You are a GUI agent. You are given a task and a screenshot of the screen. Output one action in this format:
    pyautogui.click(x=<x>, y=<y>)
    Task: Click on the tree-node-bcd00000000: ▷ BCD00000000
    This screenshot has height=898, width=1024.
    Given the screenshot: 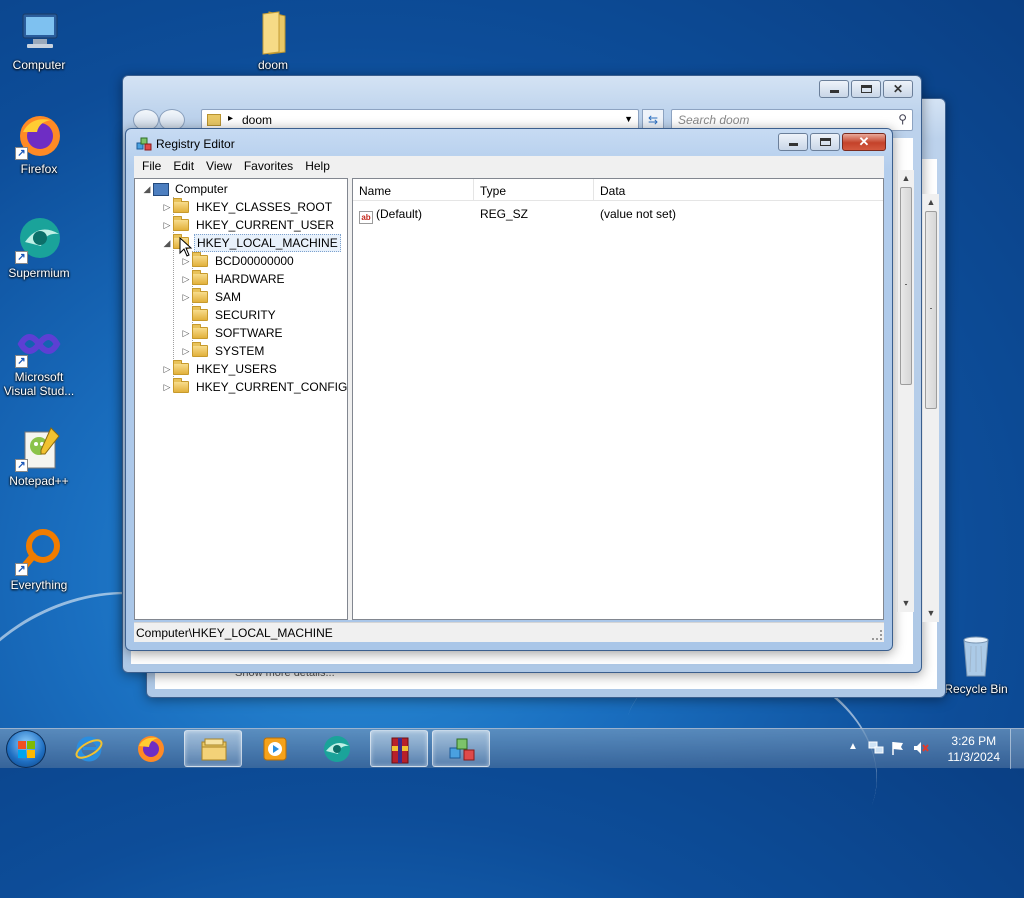 What is the action you would take?
    pyautogui.click(x=238, y=261)
    